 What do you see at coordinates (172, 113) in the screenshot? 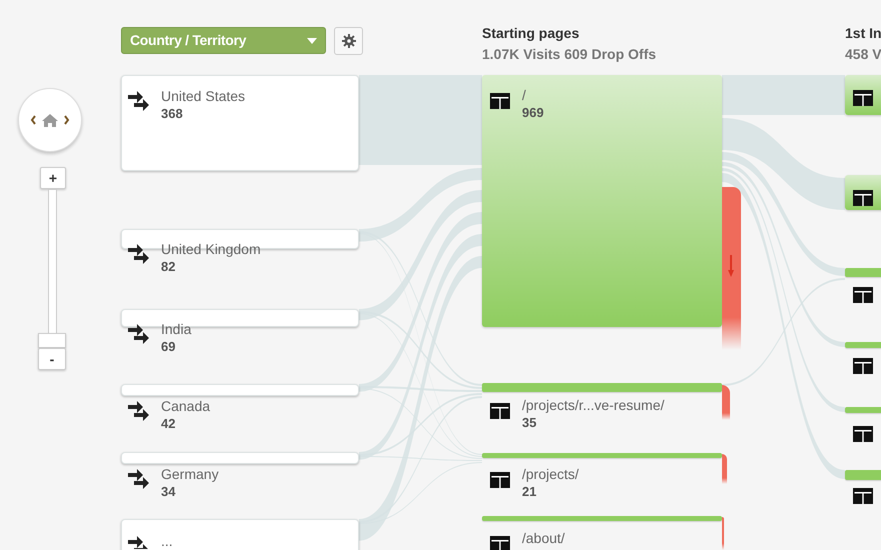
I see `visit-count: 368` at bounding box center [172, 113].